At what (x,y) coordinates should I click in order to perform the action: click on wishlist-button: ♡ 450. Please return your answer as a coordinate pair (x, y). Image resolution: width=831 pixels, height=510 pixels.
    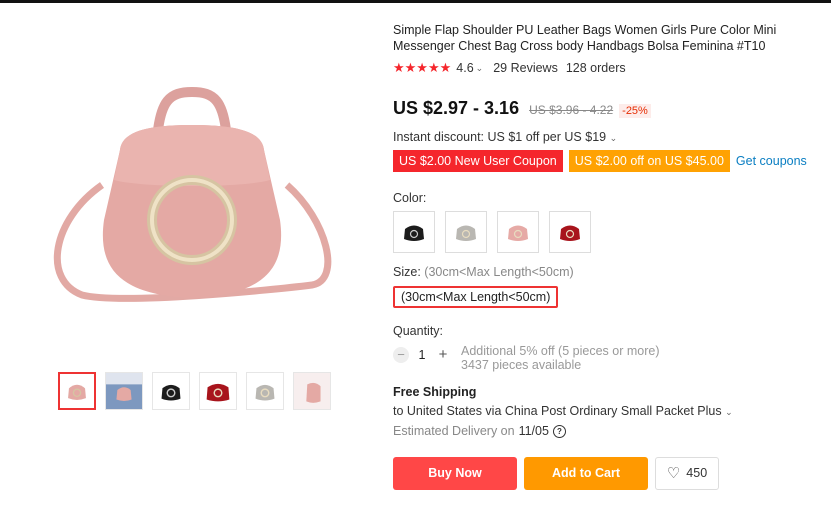
    Looking at the image, I should click on (687, 473).